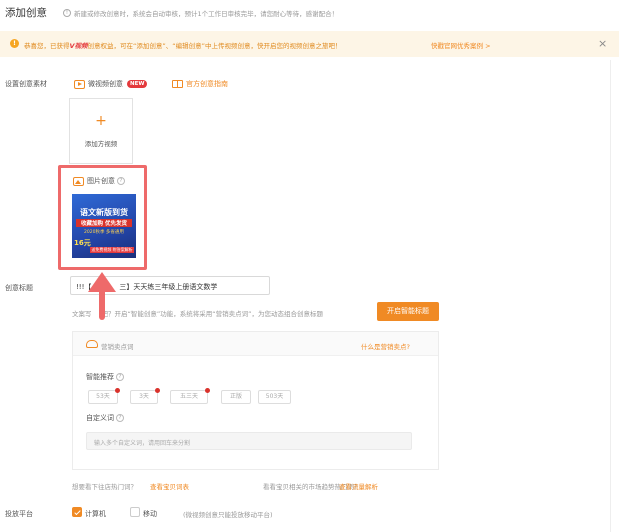 The height and width of the screenshot is (532, 619). What do you see at coordinates (105, 84) in the screenshot?
I see `tab-video-label: 微视频创意` at bounding box center [105, 84].